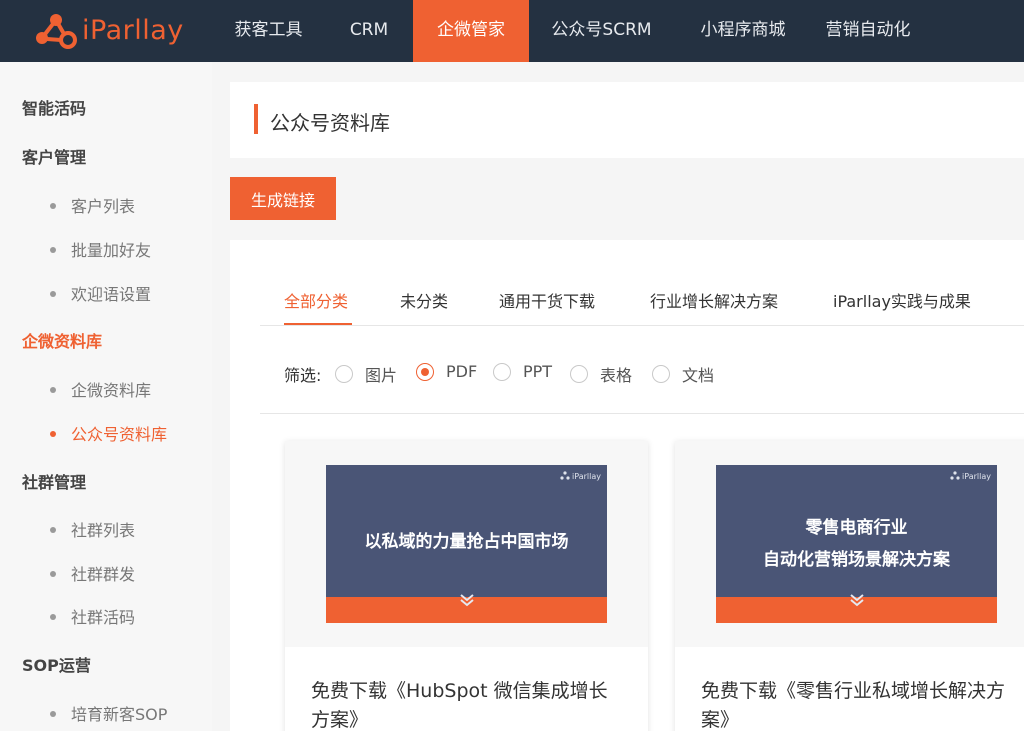  What do you see at coordinates (868, 31) in the screenshot?
I see `nav-item-marketing-automation: 营销自动化` at bounding box center [868, 31].